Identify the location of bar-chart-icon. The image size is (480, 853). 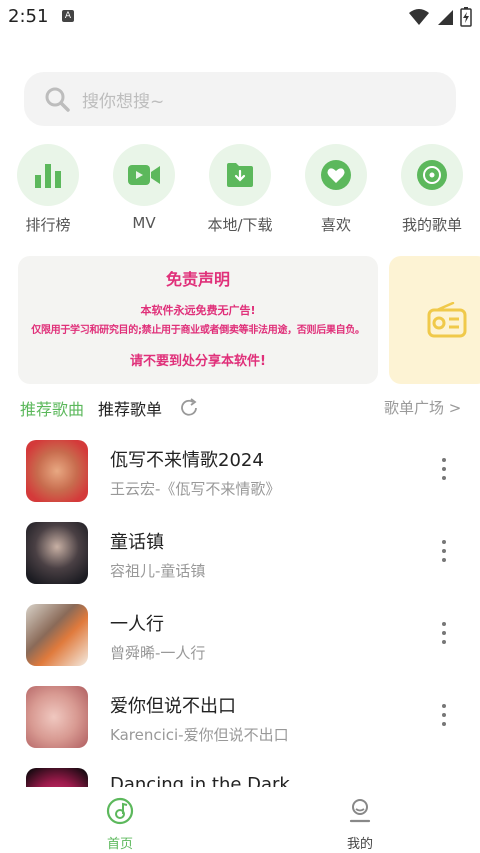
(48, 176).